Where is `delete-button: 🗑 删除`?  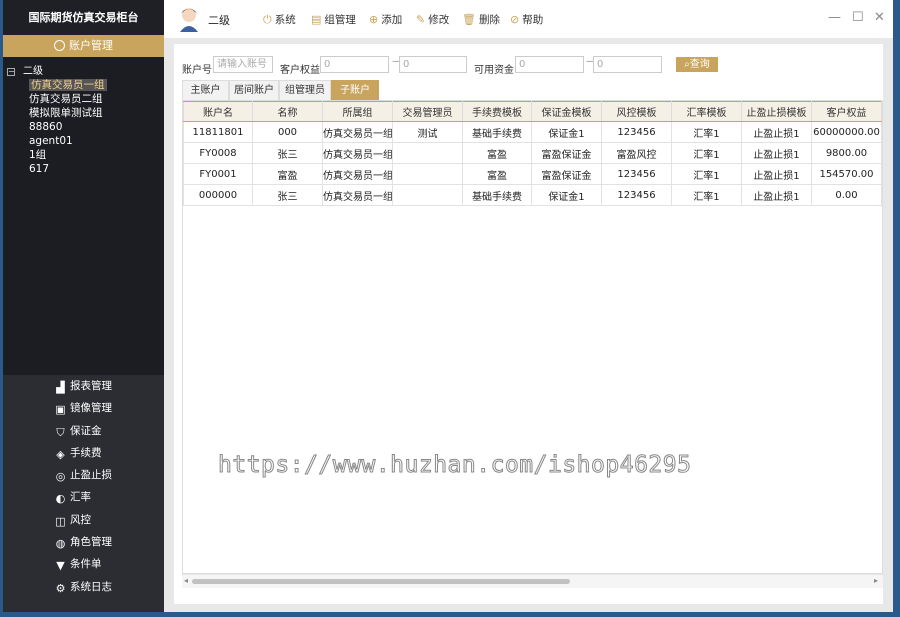 delete-button: 🗑 删除 is located at coordinates (481, 19).